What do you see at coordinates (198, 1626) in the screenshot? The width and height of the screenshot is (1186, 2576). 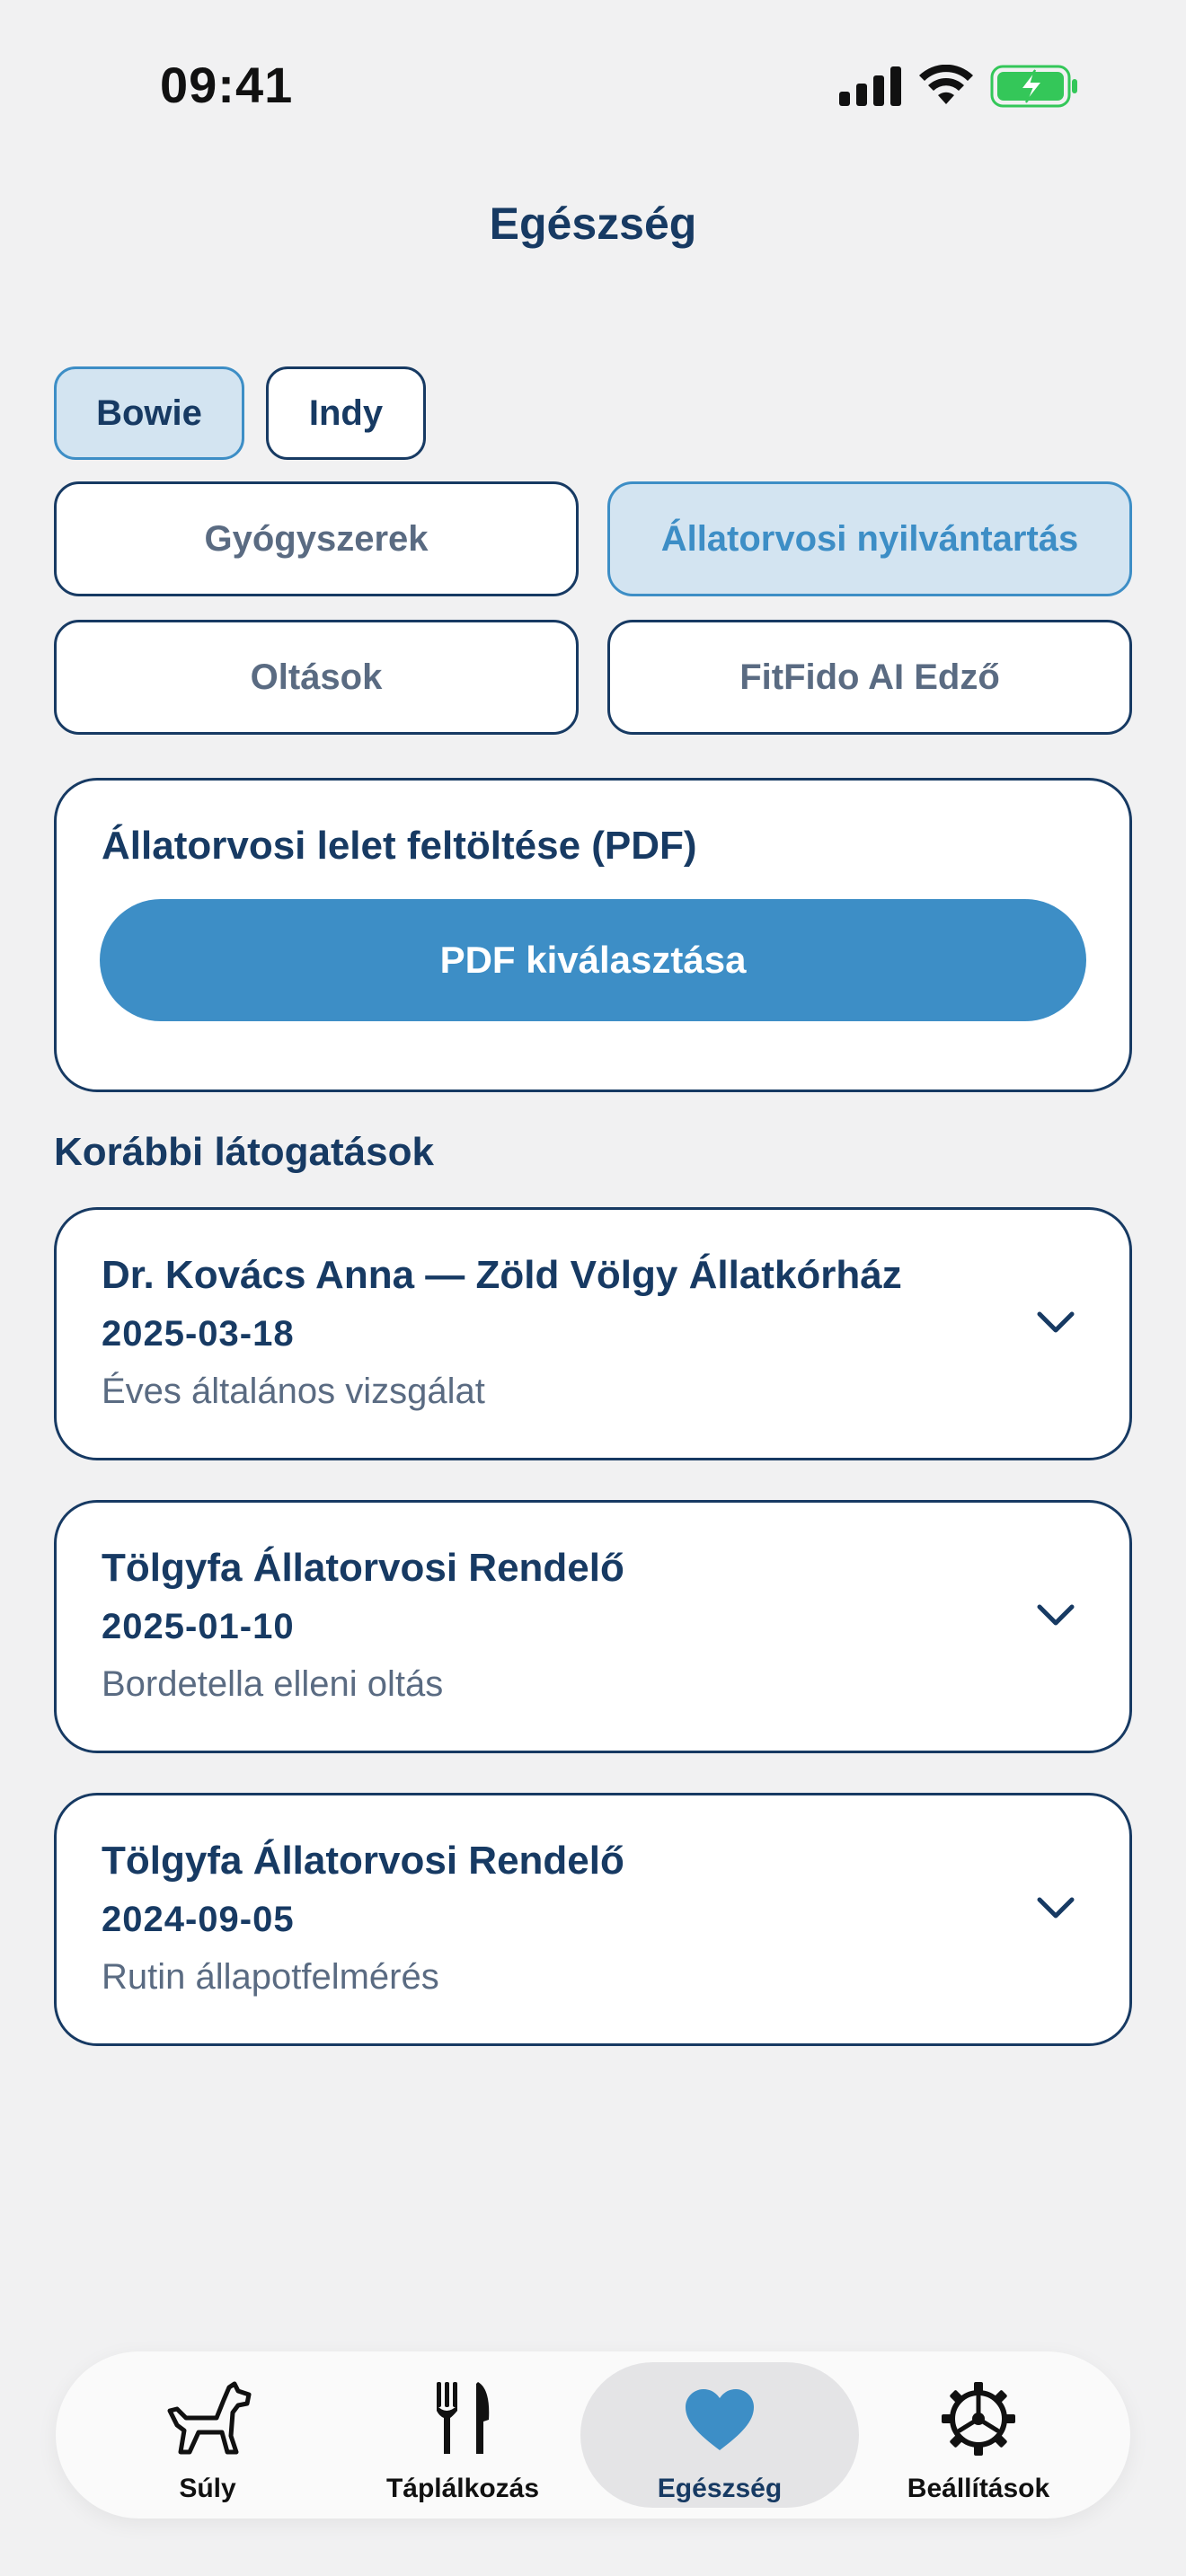 I see `visit-date: 2025-01-10` at bounding box center [198, 1626].